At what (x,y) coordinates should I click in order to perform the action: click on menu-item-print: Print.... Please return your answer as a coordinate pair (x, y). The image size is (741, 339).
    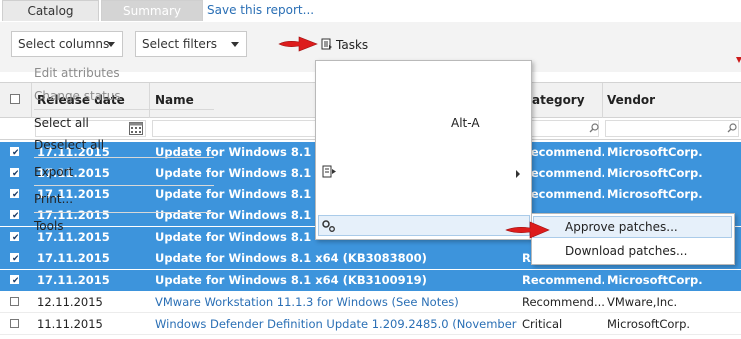
    Looking at the image, I should click on (53, 199).